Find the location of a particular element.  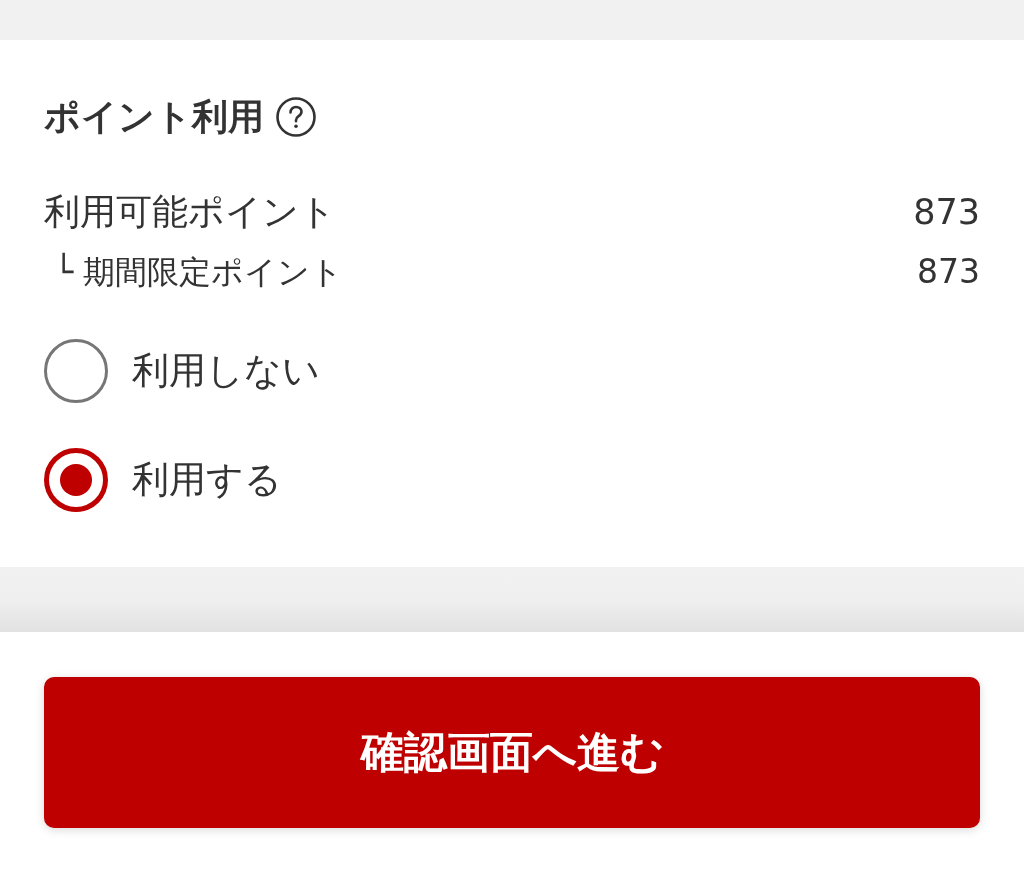

section-title: ポイント利用 is located at coordinates (154, 117).